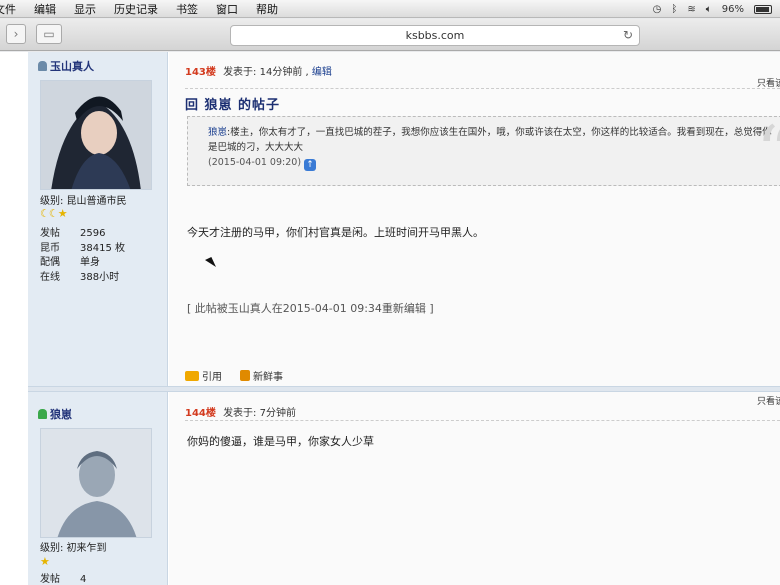 The image size is (780, 585). Describe the element at coordinates (82, 256) in the screenshot. I see `post1-stats: 发帖 2596 昆币 38415 枚 配偶 单身 在线 388小时` at that location.